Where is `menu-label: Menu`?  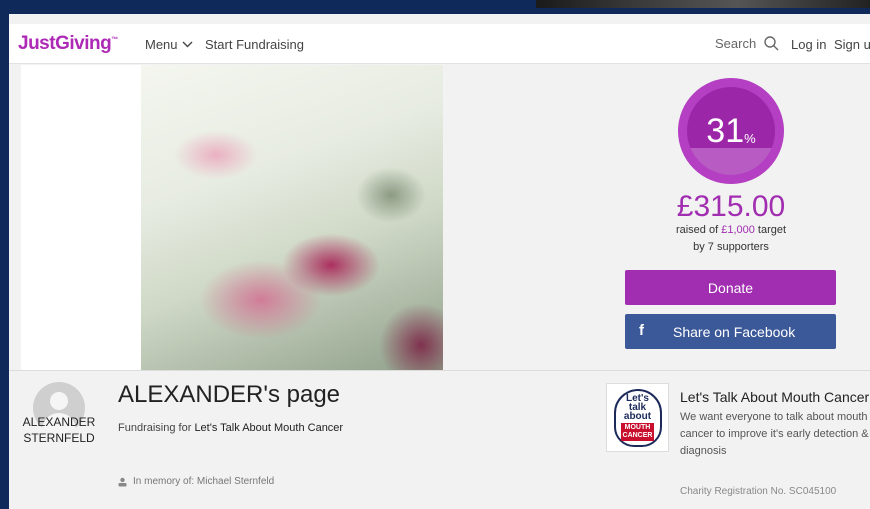
menu-label: Menu is located at coordinates (161, 44).